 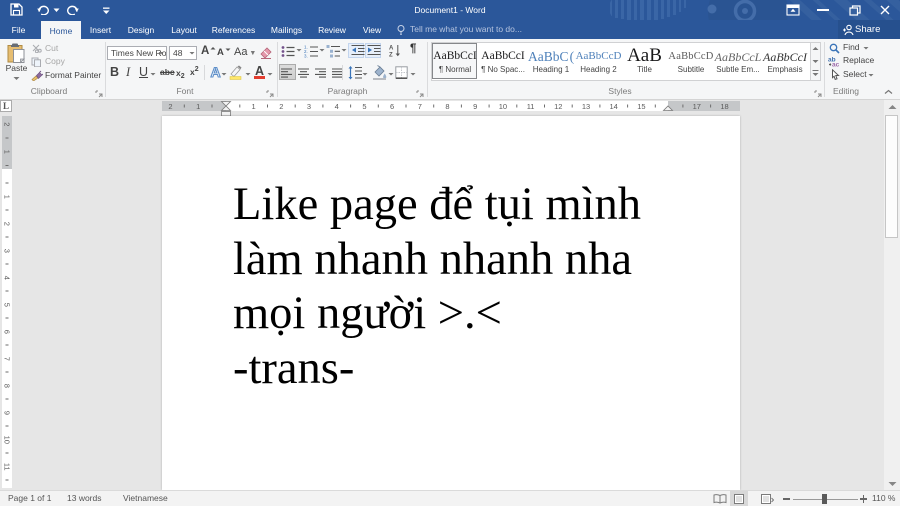 What do you see at coordinates (614, 106) in the screenshot?
I see `svg-text: 14` at bounding box center [614, 106].